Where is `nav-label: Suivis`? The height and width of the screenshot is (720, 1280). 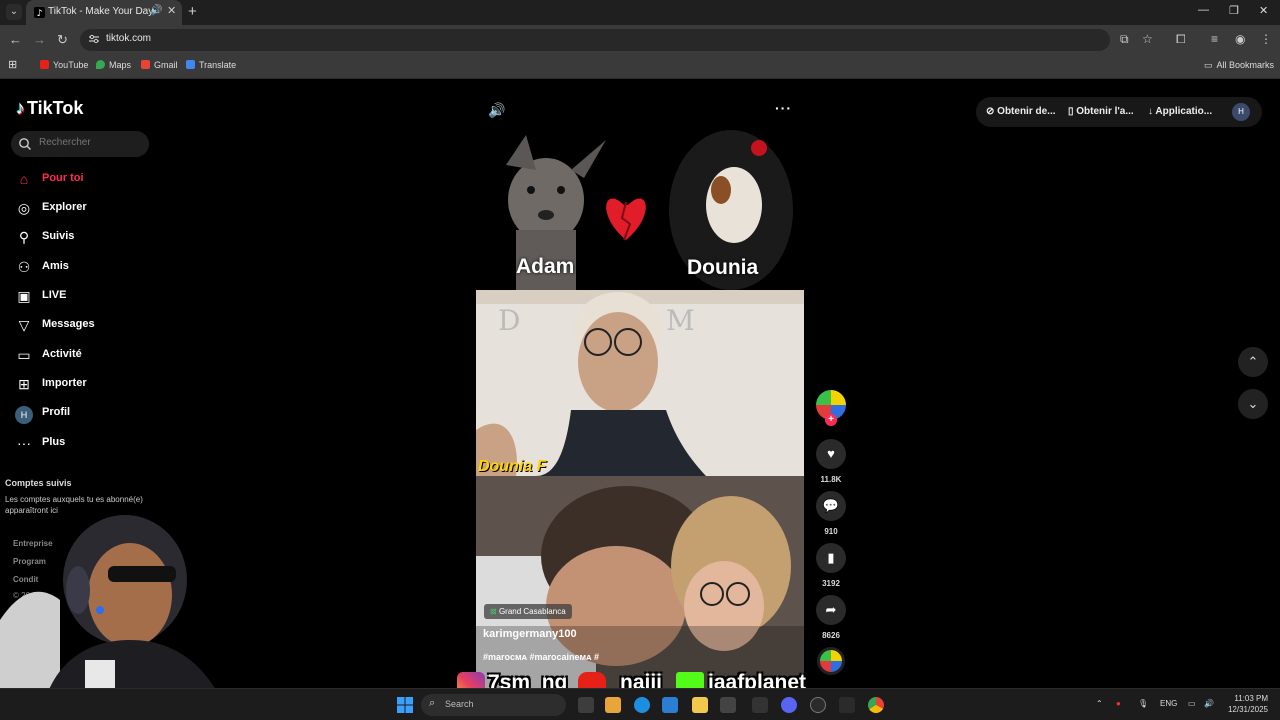 nav-label: Suivis is located at coordinates (58, 236).